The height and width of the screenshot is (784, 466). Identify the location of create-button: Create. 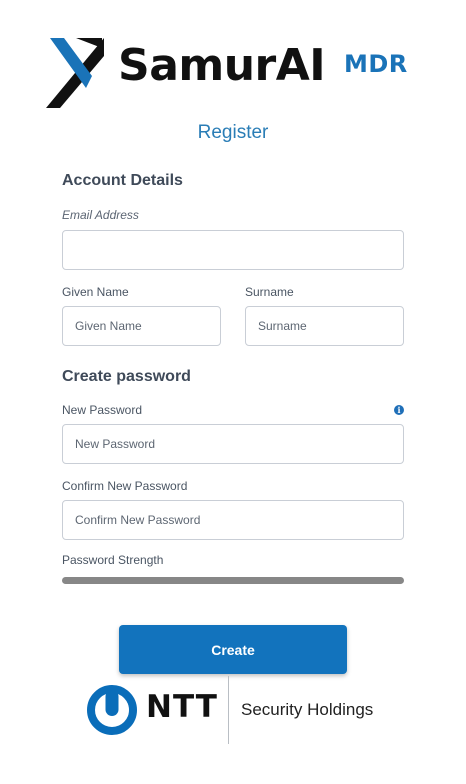
(233, 649).